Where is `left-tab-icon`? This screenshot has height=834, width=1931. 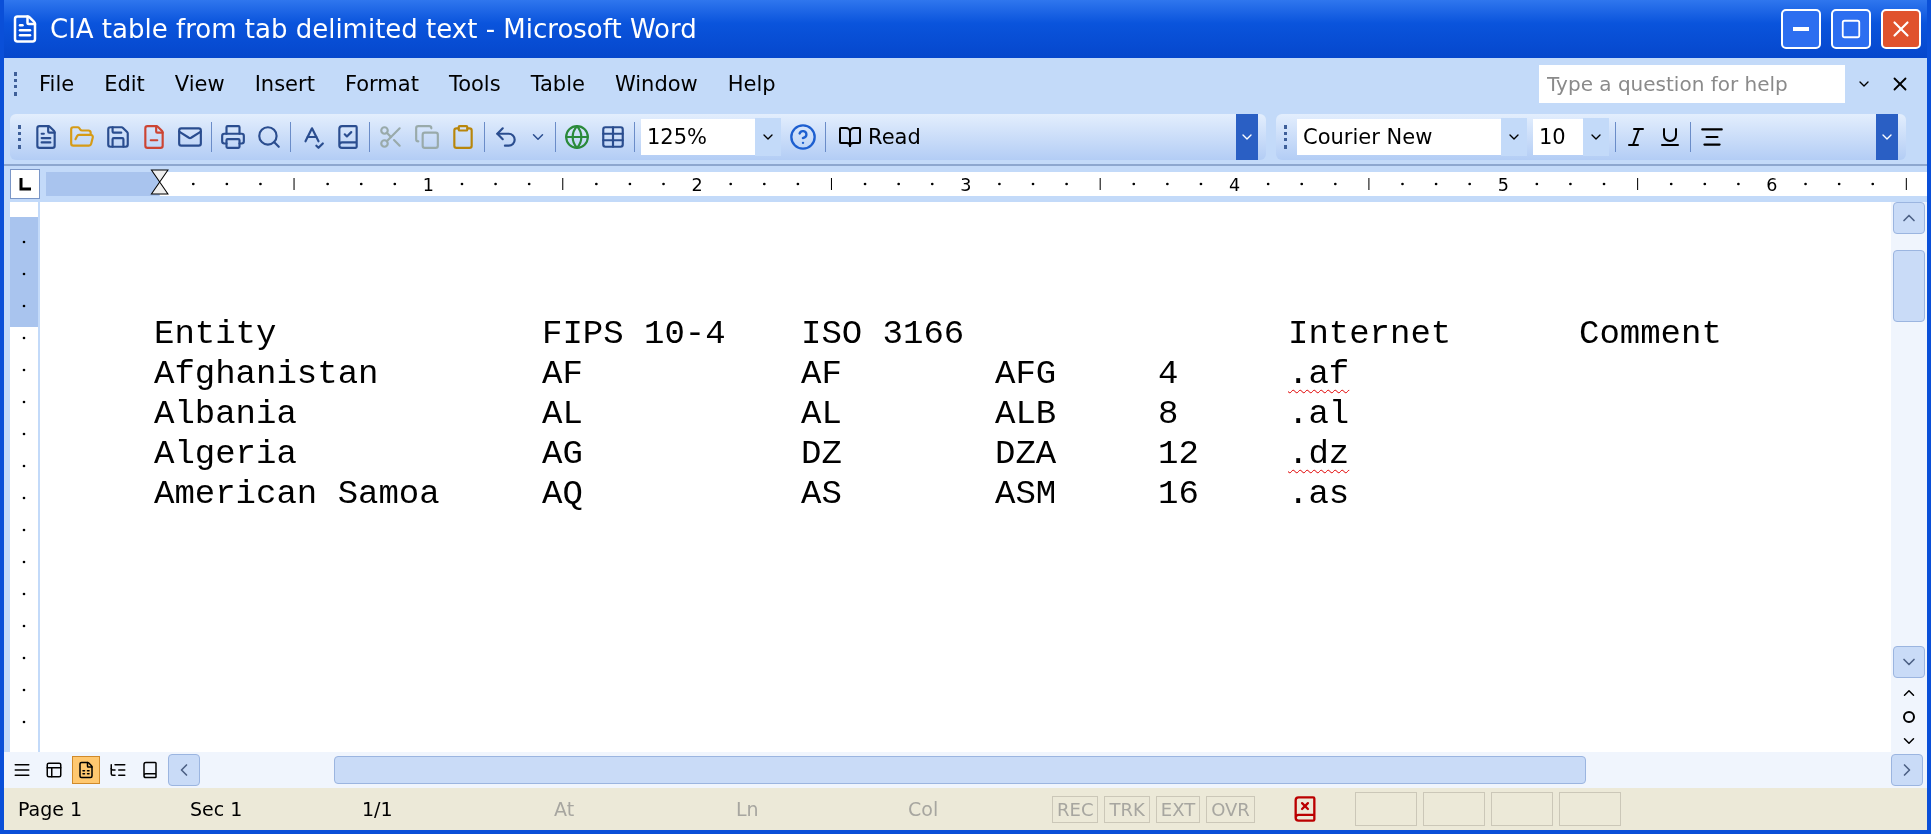
left-tab-icon is located at coordinates (25, 184).